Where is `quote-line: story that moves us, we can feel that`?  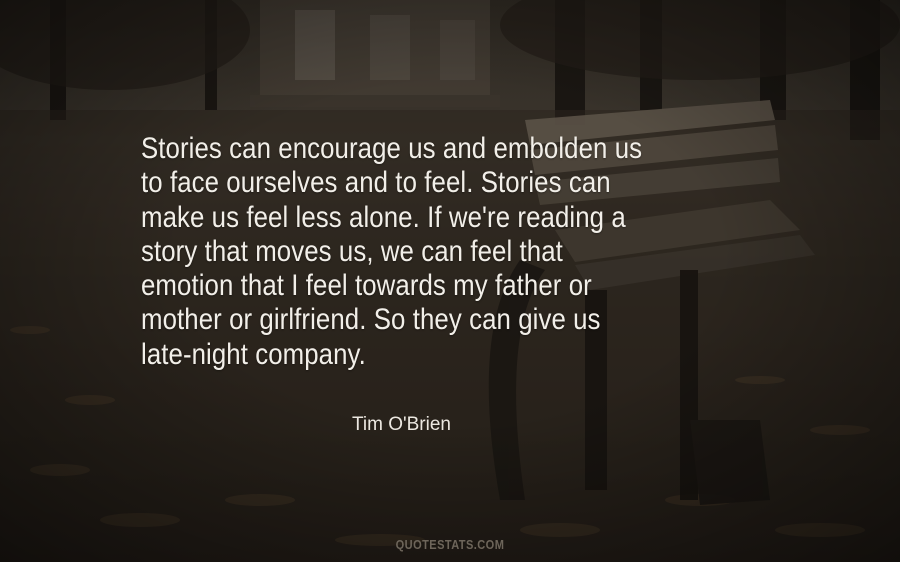
quote-line: story that moves us, we can feel that is located at coordinates (352, 251).